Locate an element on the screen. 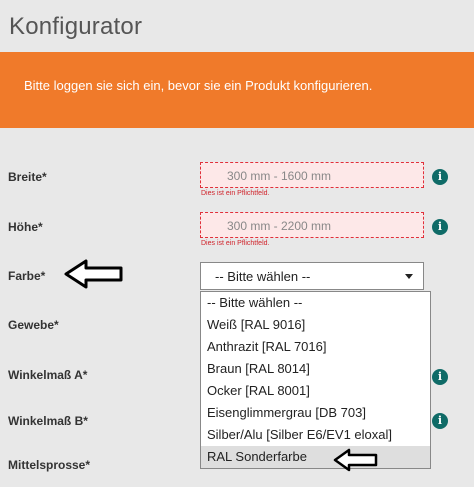 This screenshot has width=474, height=487. farbe-option: Anthrazit [RAL 7016] is located at coordinates (315, 347).